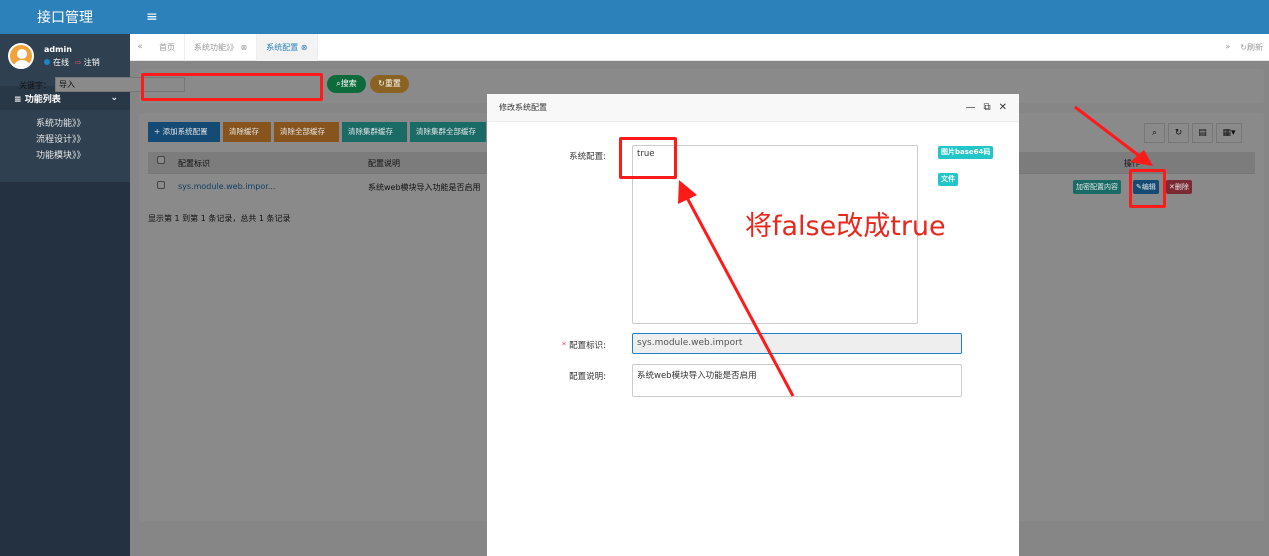 Image resolution: width=1269 pixels, height=556 pixels. What do you see at coordinates (1202, 133) in the screenshot?
I see `toggle-view-icon: ▤` at bounding box center [1202, 133].